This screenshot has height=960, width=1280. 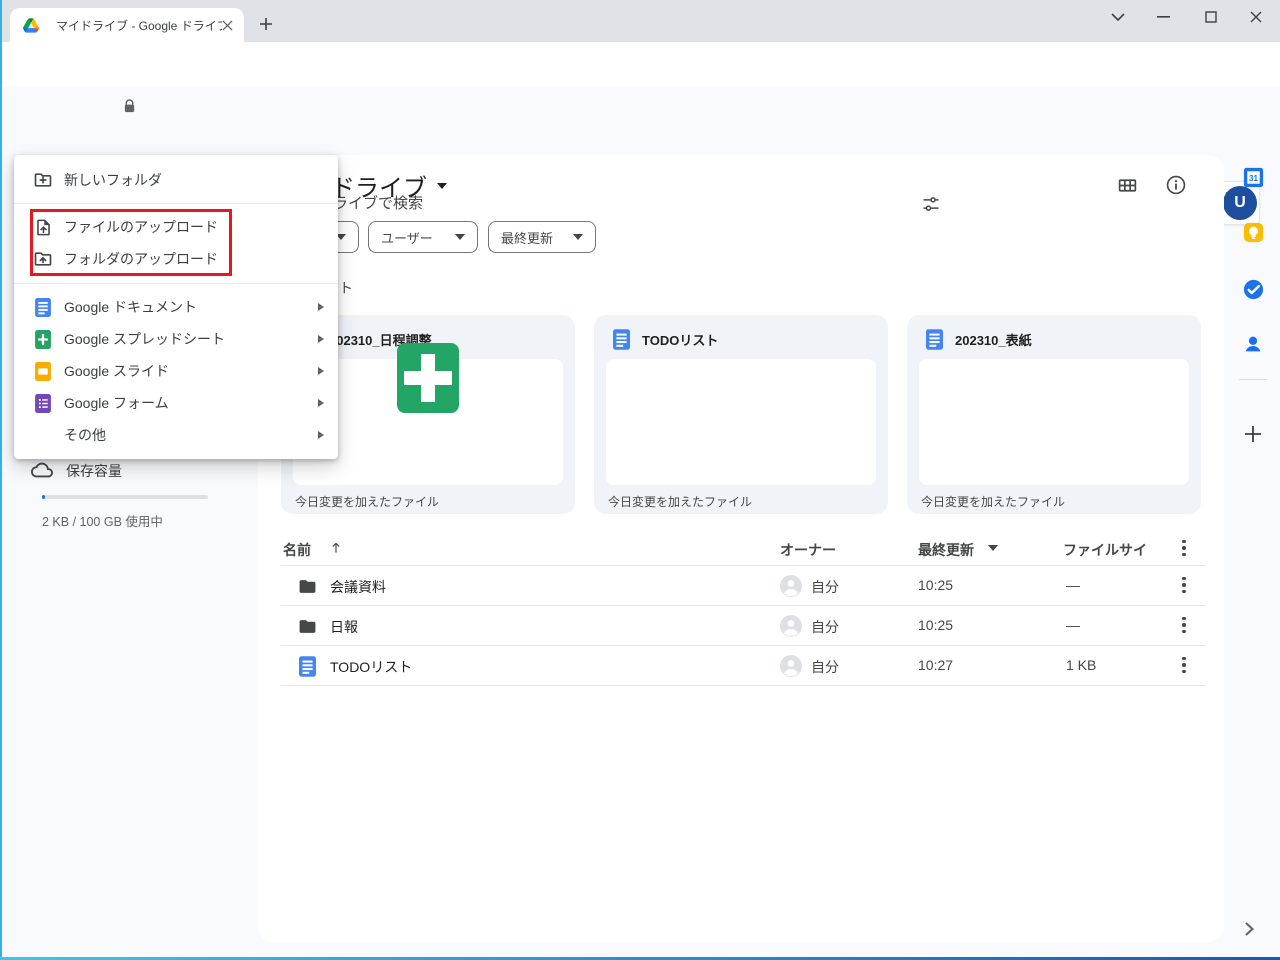 What do you see at coordinates (358, 587) in the screenshot?
I see `file-name: 会議資料` at bounding box center [358, 587].